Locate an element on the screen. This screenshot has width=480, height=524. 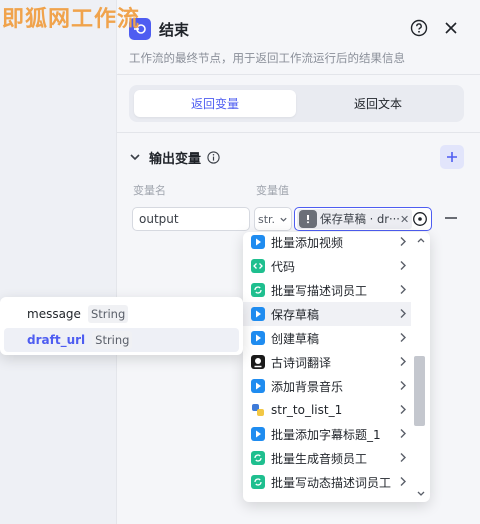
node-list-item: 代码 is located at coordinates (327, 266).